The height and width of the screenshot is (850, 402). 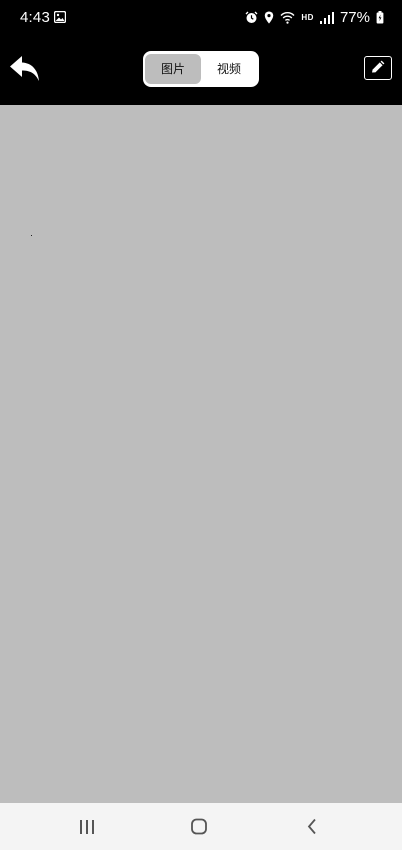 I want to click on back-icon, so click(x=312, y=827).